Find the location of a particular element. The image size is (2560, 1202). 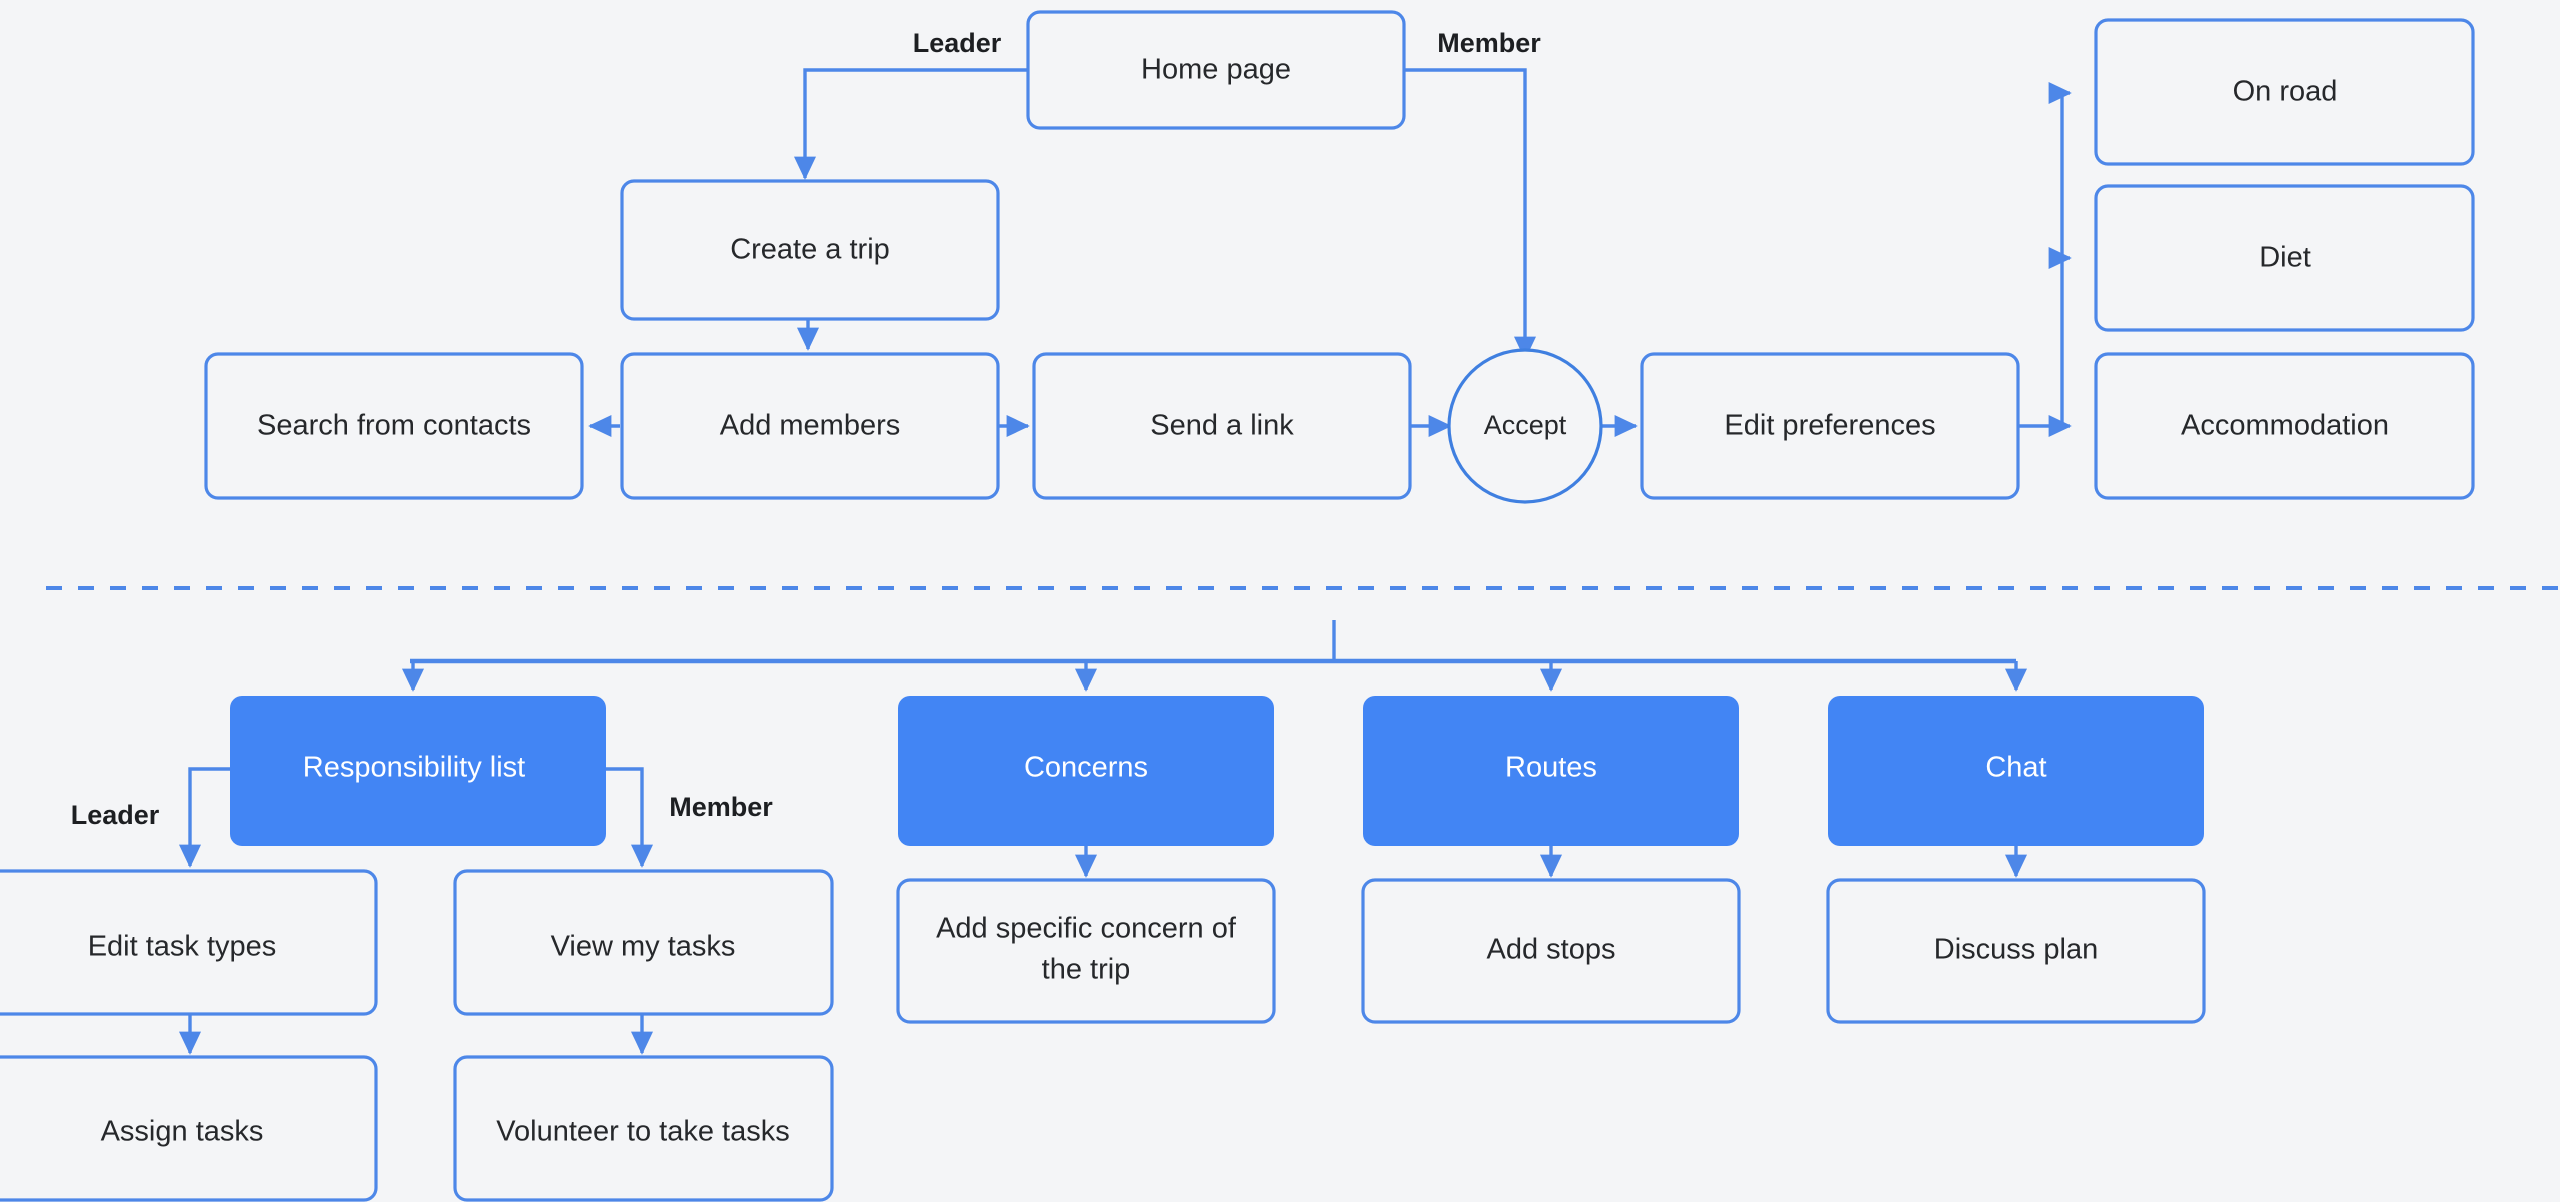

node-view-my-tasks: View my tasks is located at coordinates (643, 942).